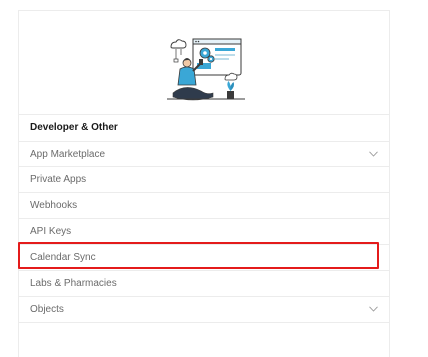  I want to click on developer-illustration, so click(206, 69).